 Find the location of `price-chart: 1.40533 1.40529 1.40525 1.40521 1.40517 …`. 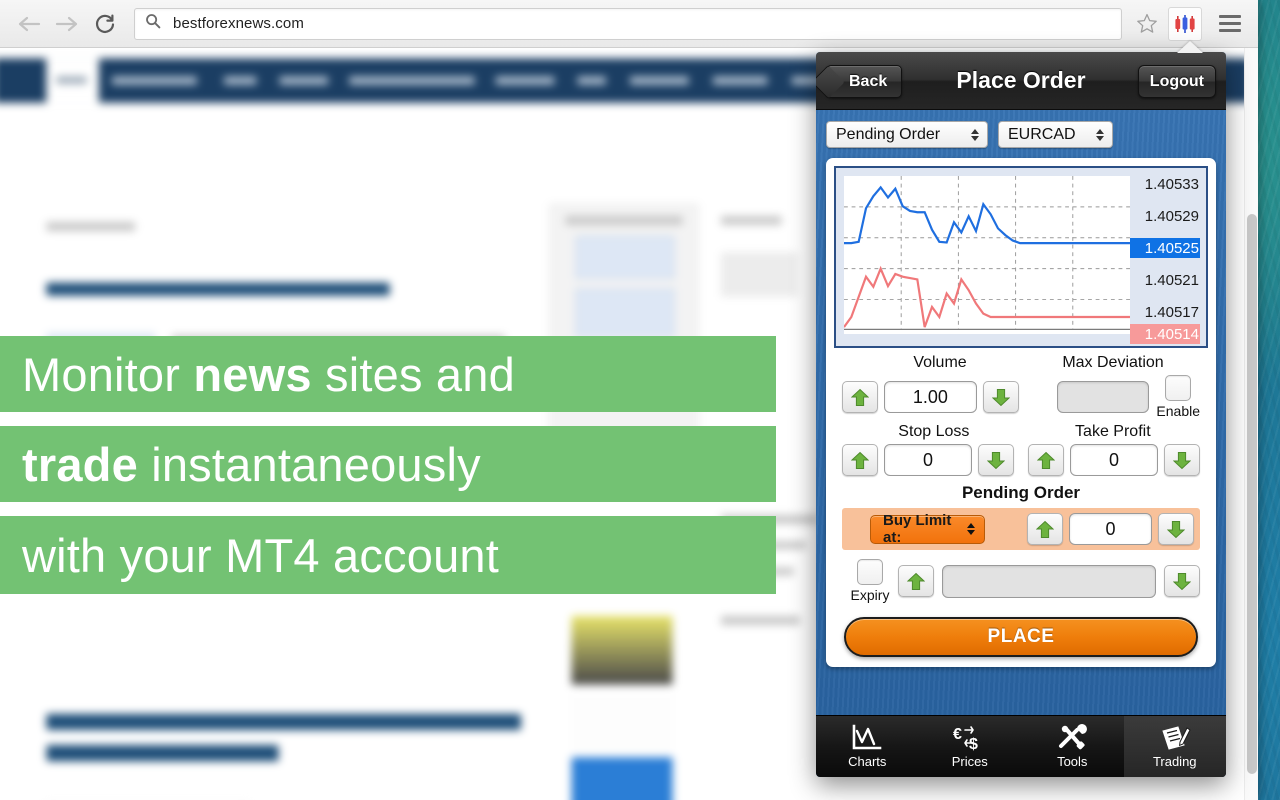

price-chart: 1.40533 1.40529 1.40525 1.40521 1.40517 … is located at coordinates (1021, 257).